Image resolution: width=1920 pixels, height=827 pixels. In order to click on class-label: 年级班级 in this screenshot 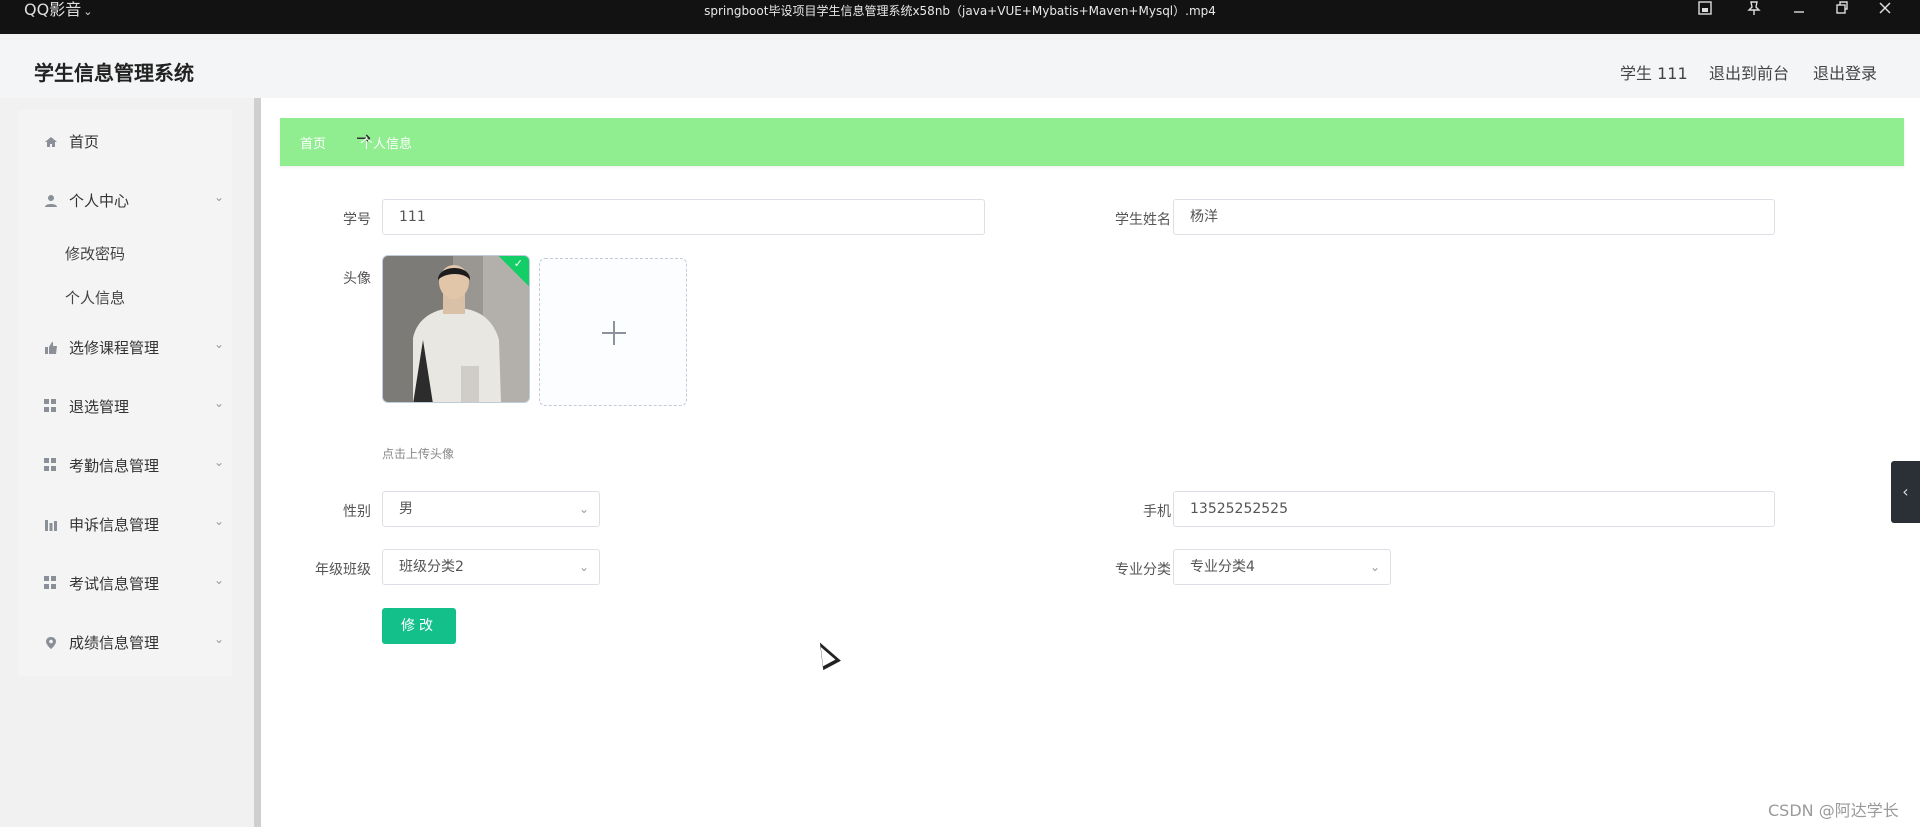, I will do `click(343, 570)`.